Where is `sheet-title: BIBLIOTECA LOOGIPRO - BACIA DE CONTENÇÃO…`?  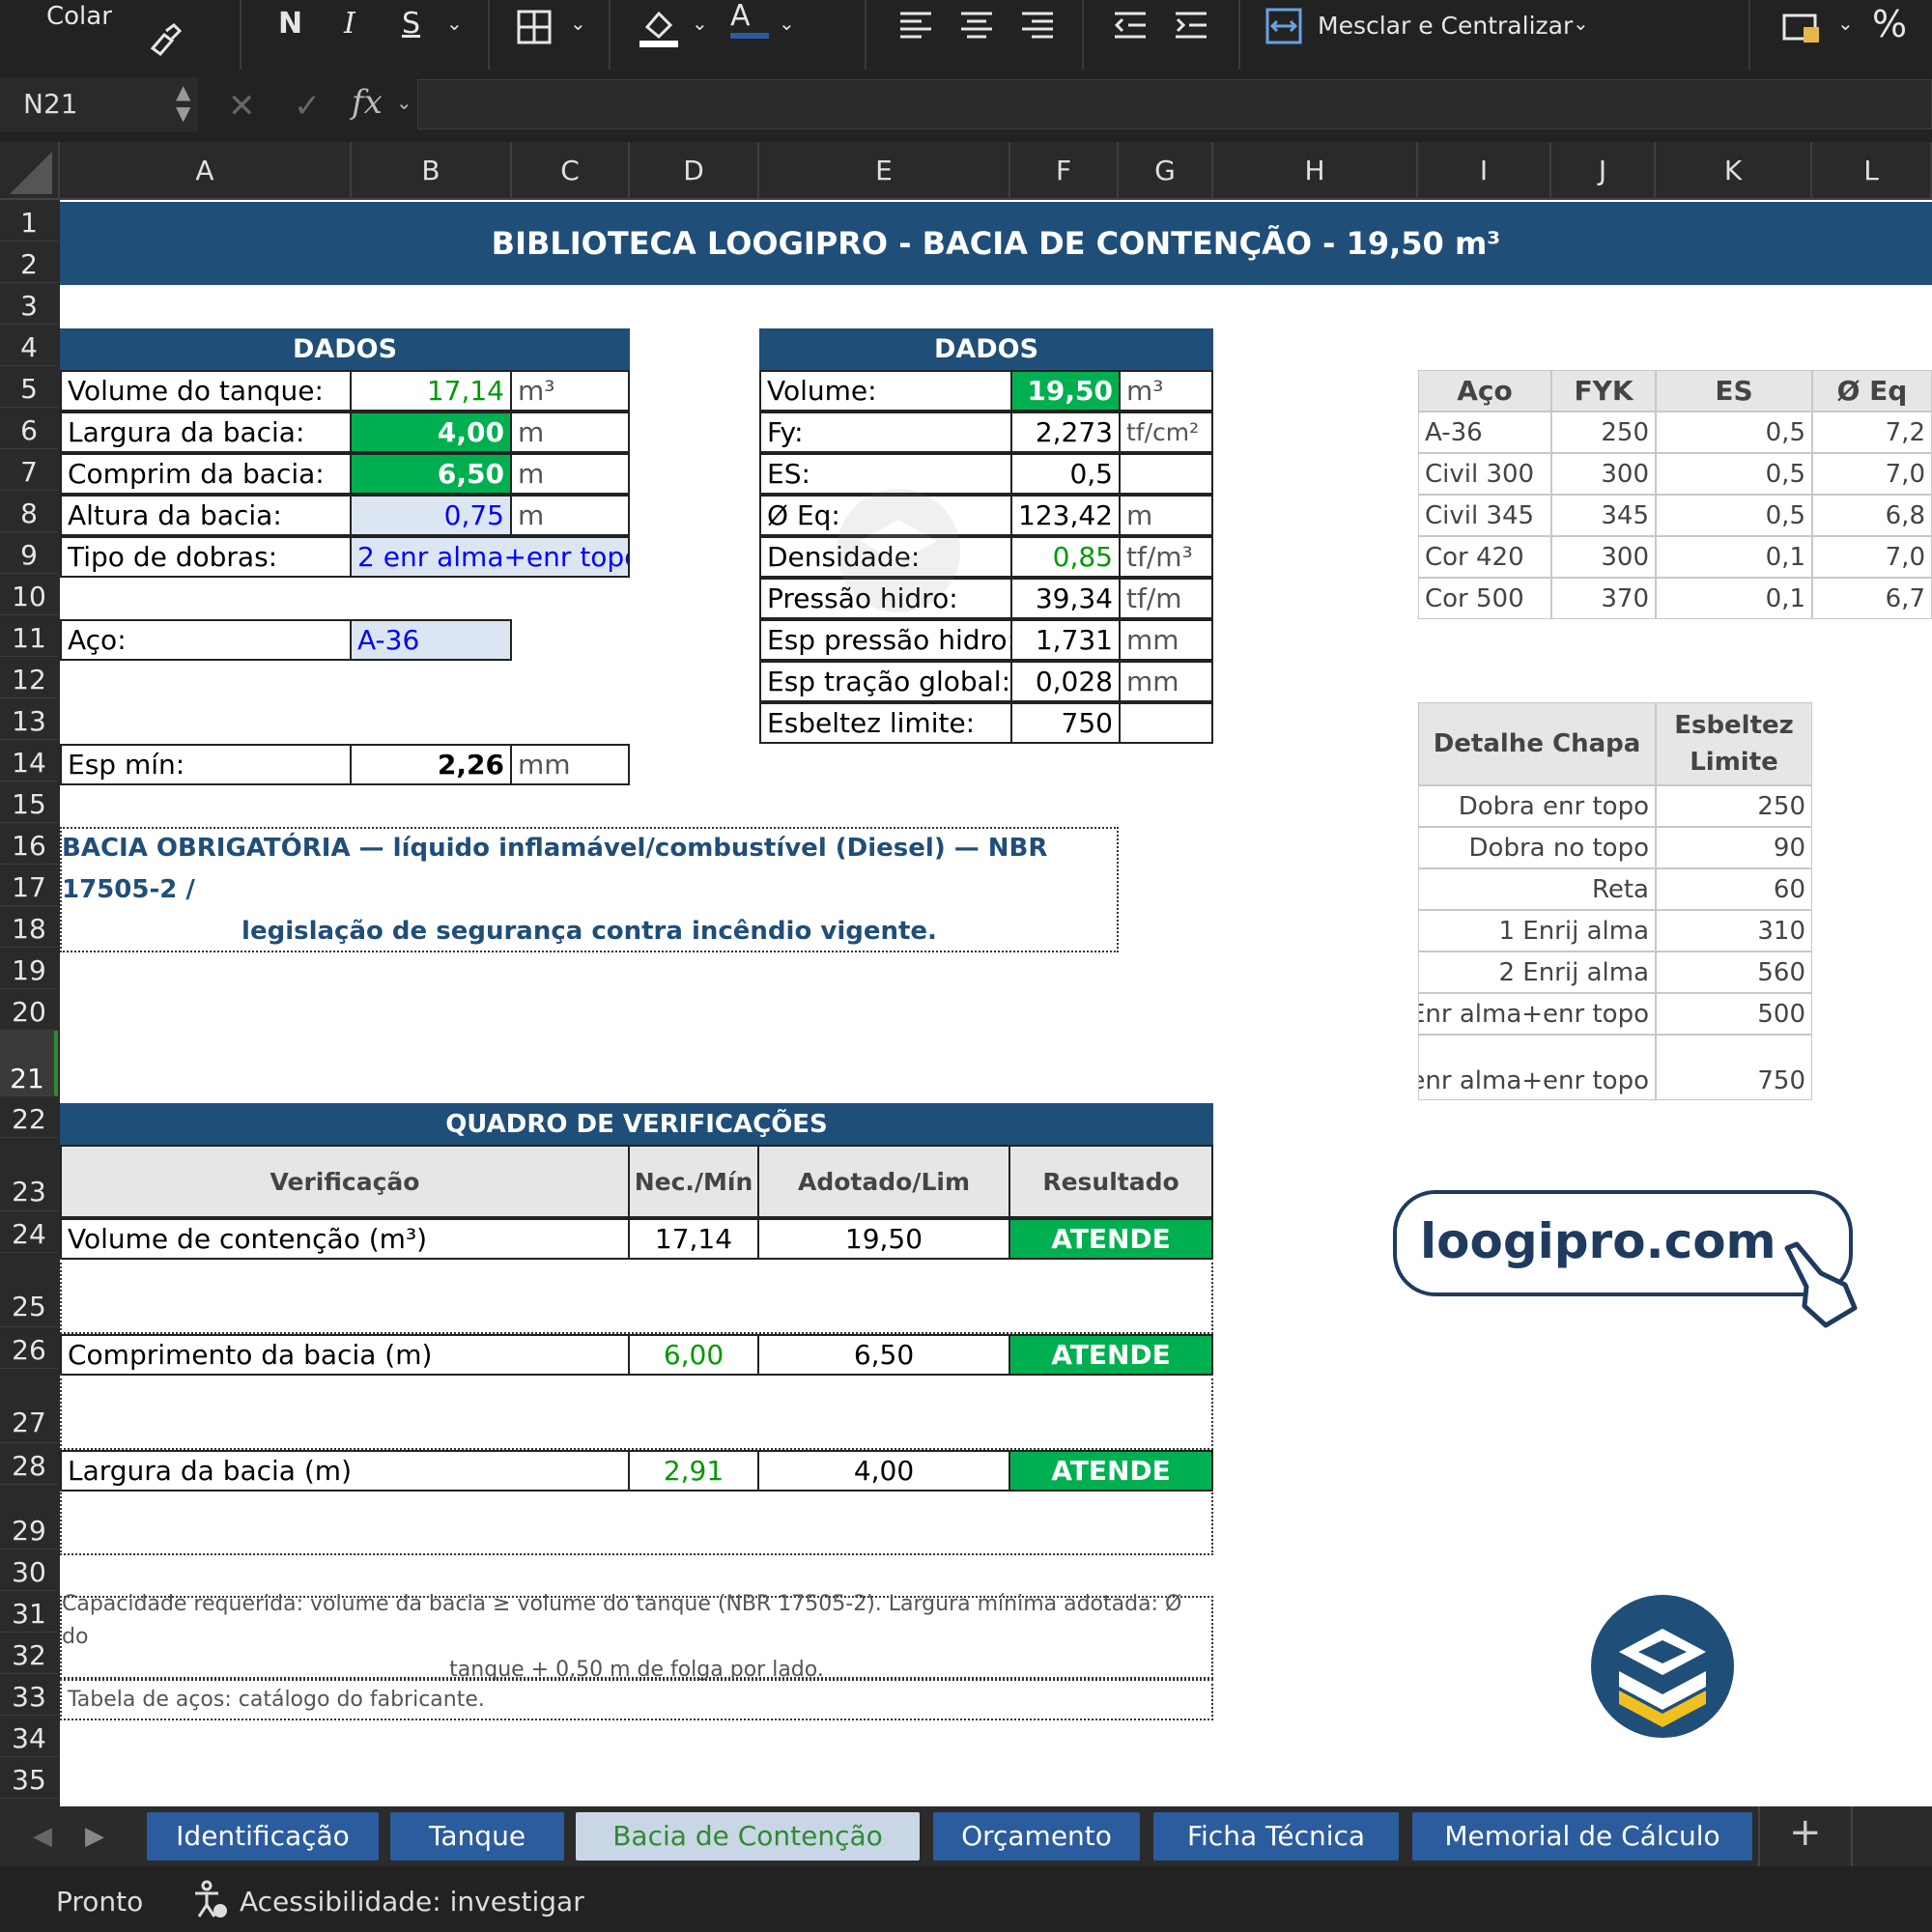 sheet-title: BIBLIOTECA LOOGIPRO - BACIA DE CONTENÇÃO… is located at coordinates (996, 243).